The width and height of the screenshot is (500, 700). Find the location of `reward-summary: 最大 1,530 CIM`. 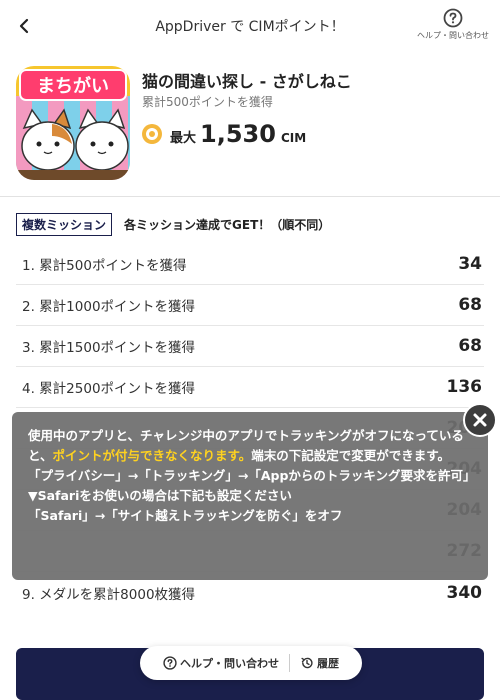

reward-summary: 最大 1,530 CIM is located at coordinates (224, 134).